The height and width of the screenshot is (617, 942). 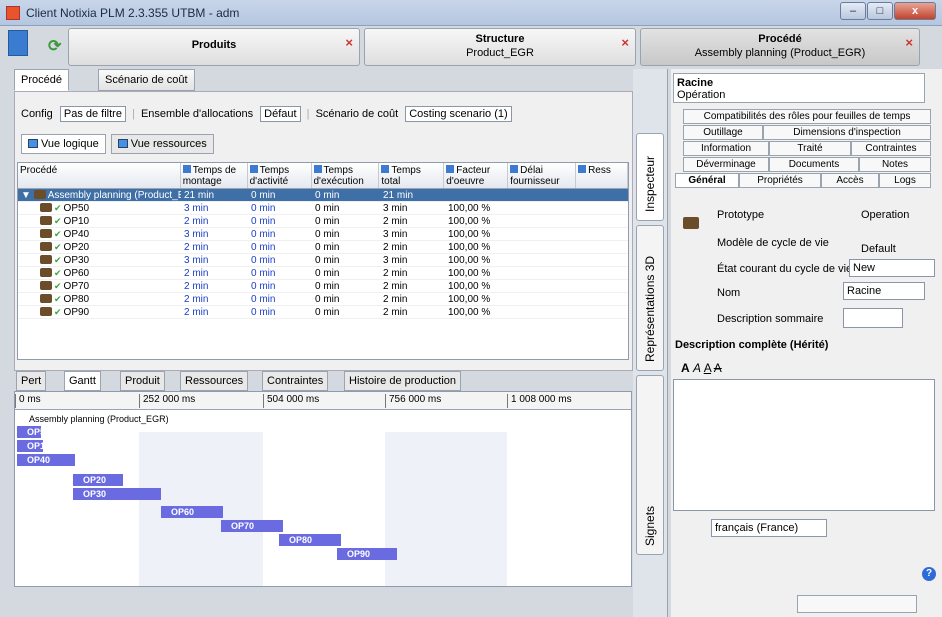 What do you see at coordinates (697, 368) in the screenshot?
I see `italic-icon: A` at bounding box center [697, 368].